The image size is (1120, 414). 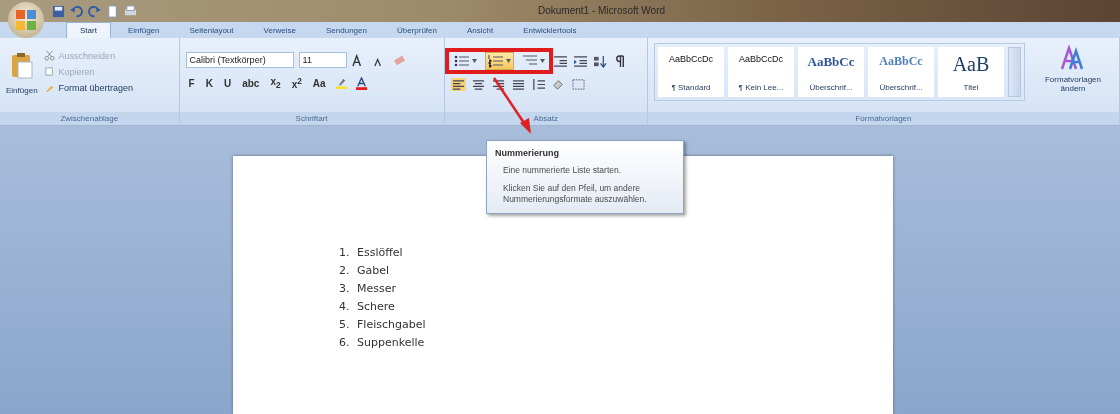 What do you see at coordinates (527, 153) in the screenshot?
I see `tooltip-title: Nummerierung` at bounding box center [527, 153].